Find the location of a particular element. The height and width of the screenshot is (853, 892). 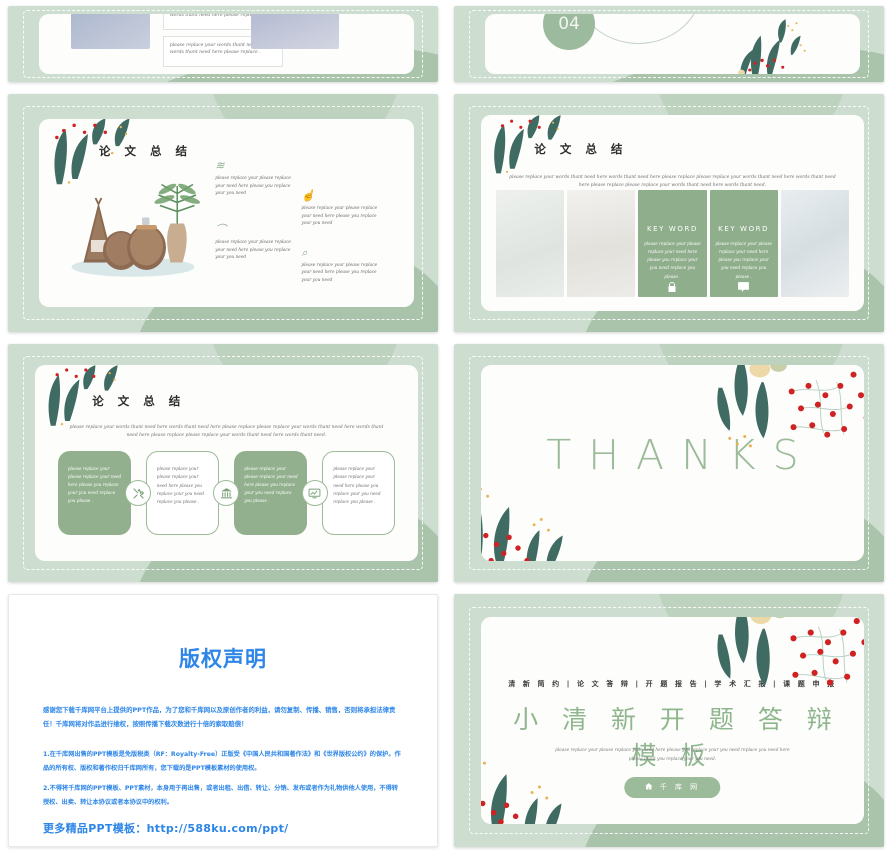

gallery-cell-6: THANKS is located at coordinates (669, 463).